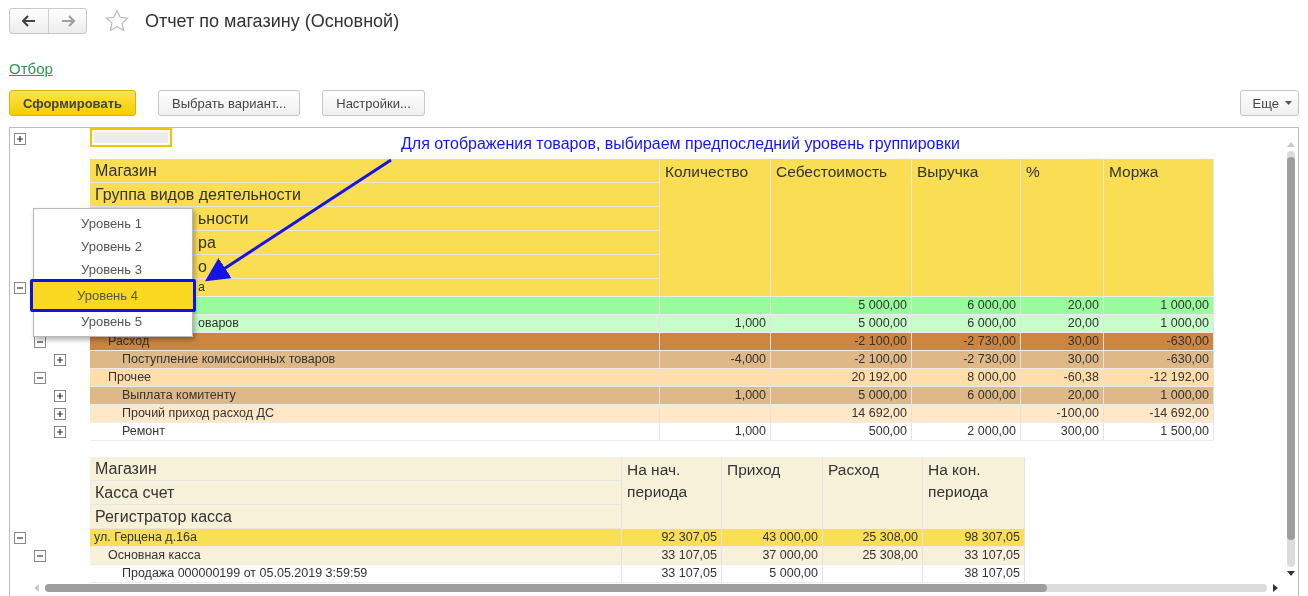  I want to click on caret-icon, so click(1288, 103).